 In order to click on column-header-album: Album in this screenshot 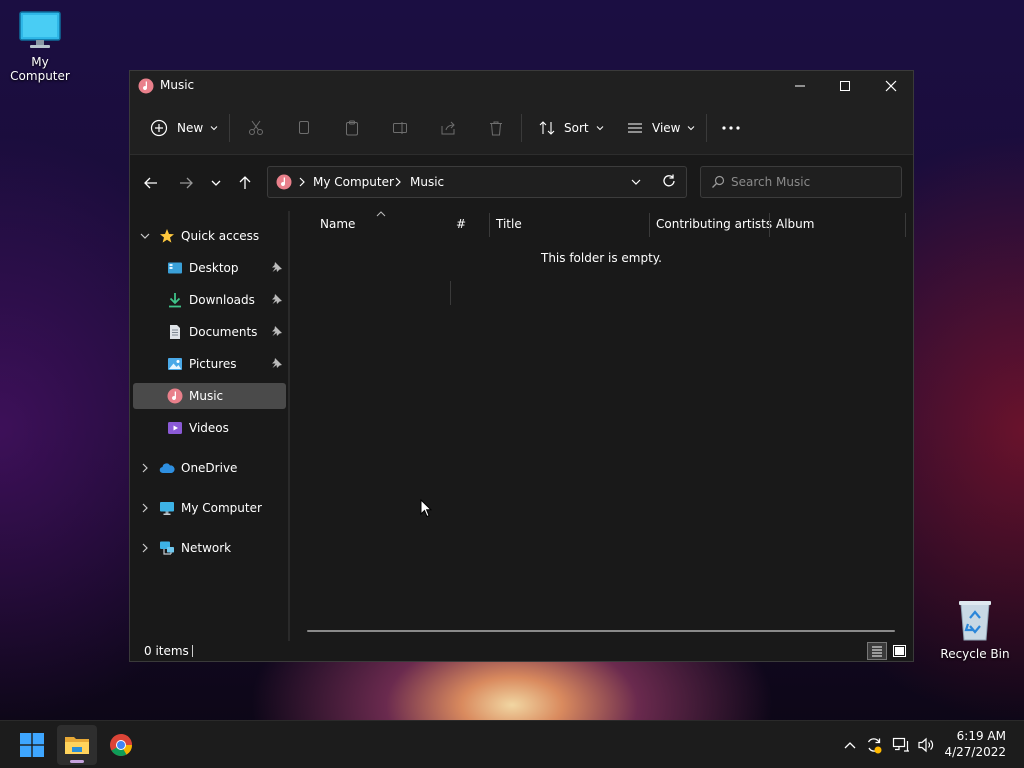, I will do `click(795, 230)`.